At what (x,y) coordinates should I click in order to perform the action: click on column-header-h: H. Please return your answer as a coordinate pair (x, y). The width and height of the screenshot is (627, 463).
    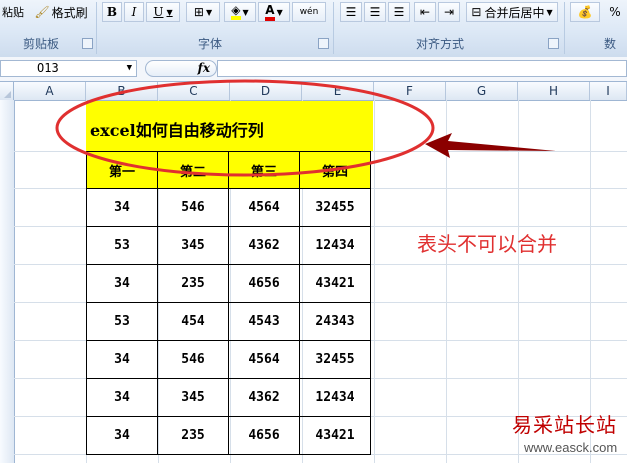
    Looking at the image, I should click on (554, 91).